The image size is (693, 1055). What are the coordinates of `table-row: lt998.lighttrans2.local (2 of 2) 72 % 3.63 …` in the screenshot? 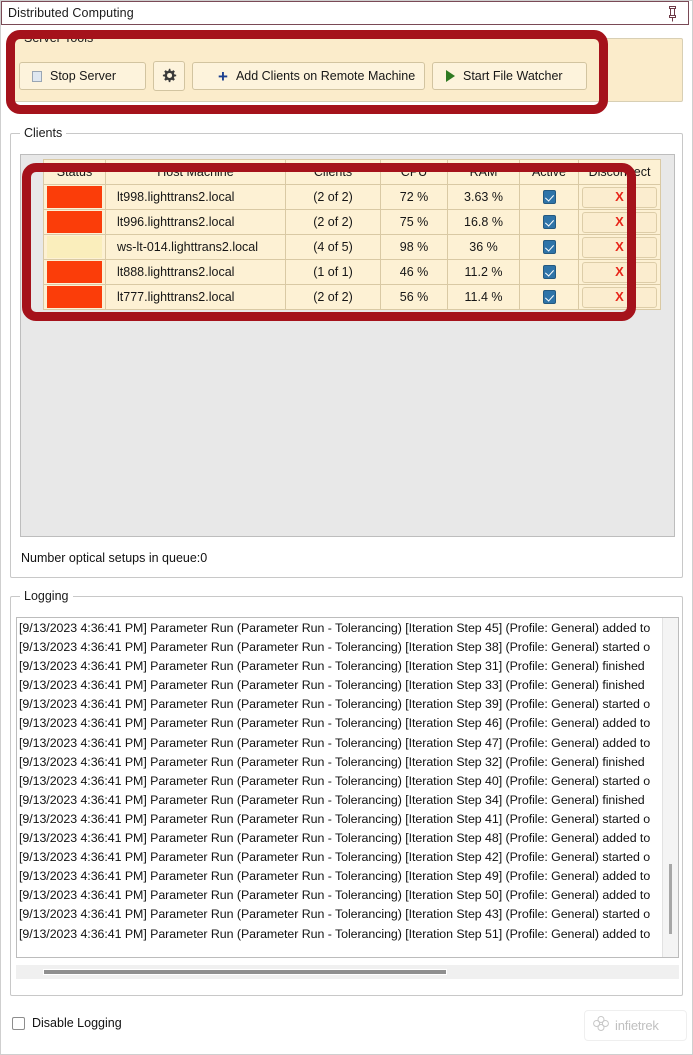 It's located at (352, 197).